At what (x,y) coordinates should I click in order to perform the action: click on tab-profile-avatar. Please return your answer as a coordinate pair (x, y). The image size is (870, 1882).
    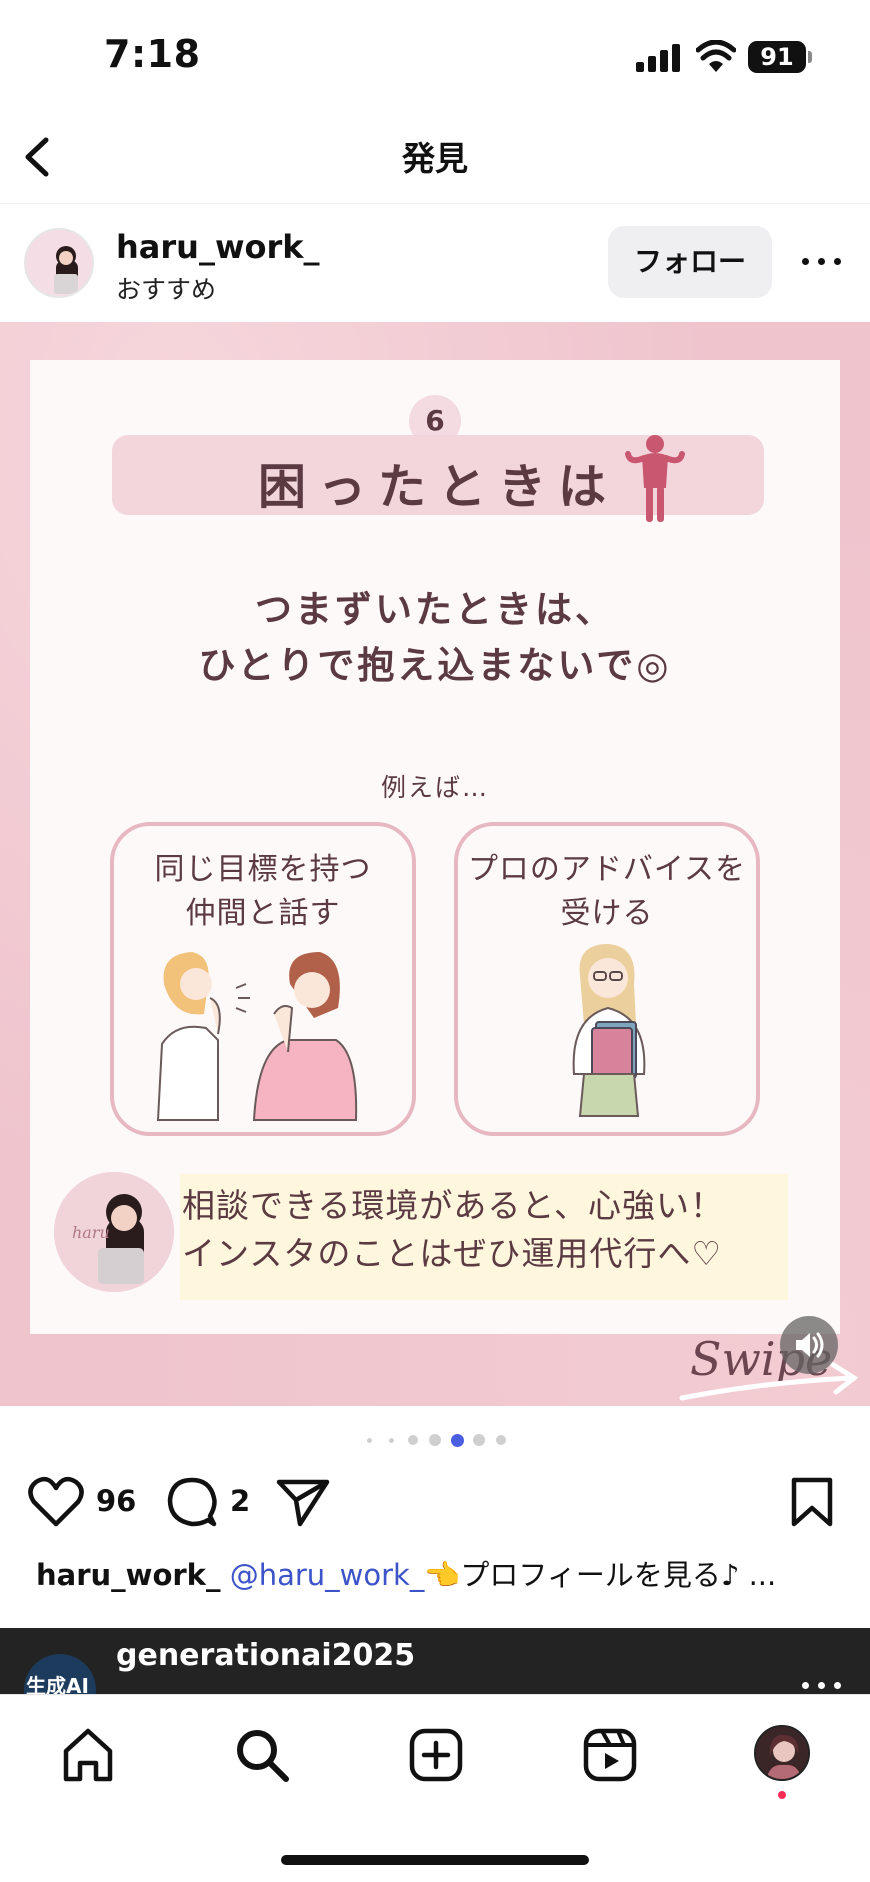
    Looking at the image, I should click on (782, 1753).